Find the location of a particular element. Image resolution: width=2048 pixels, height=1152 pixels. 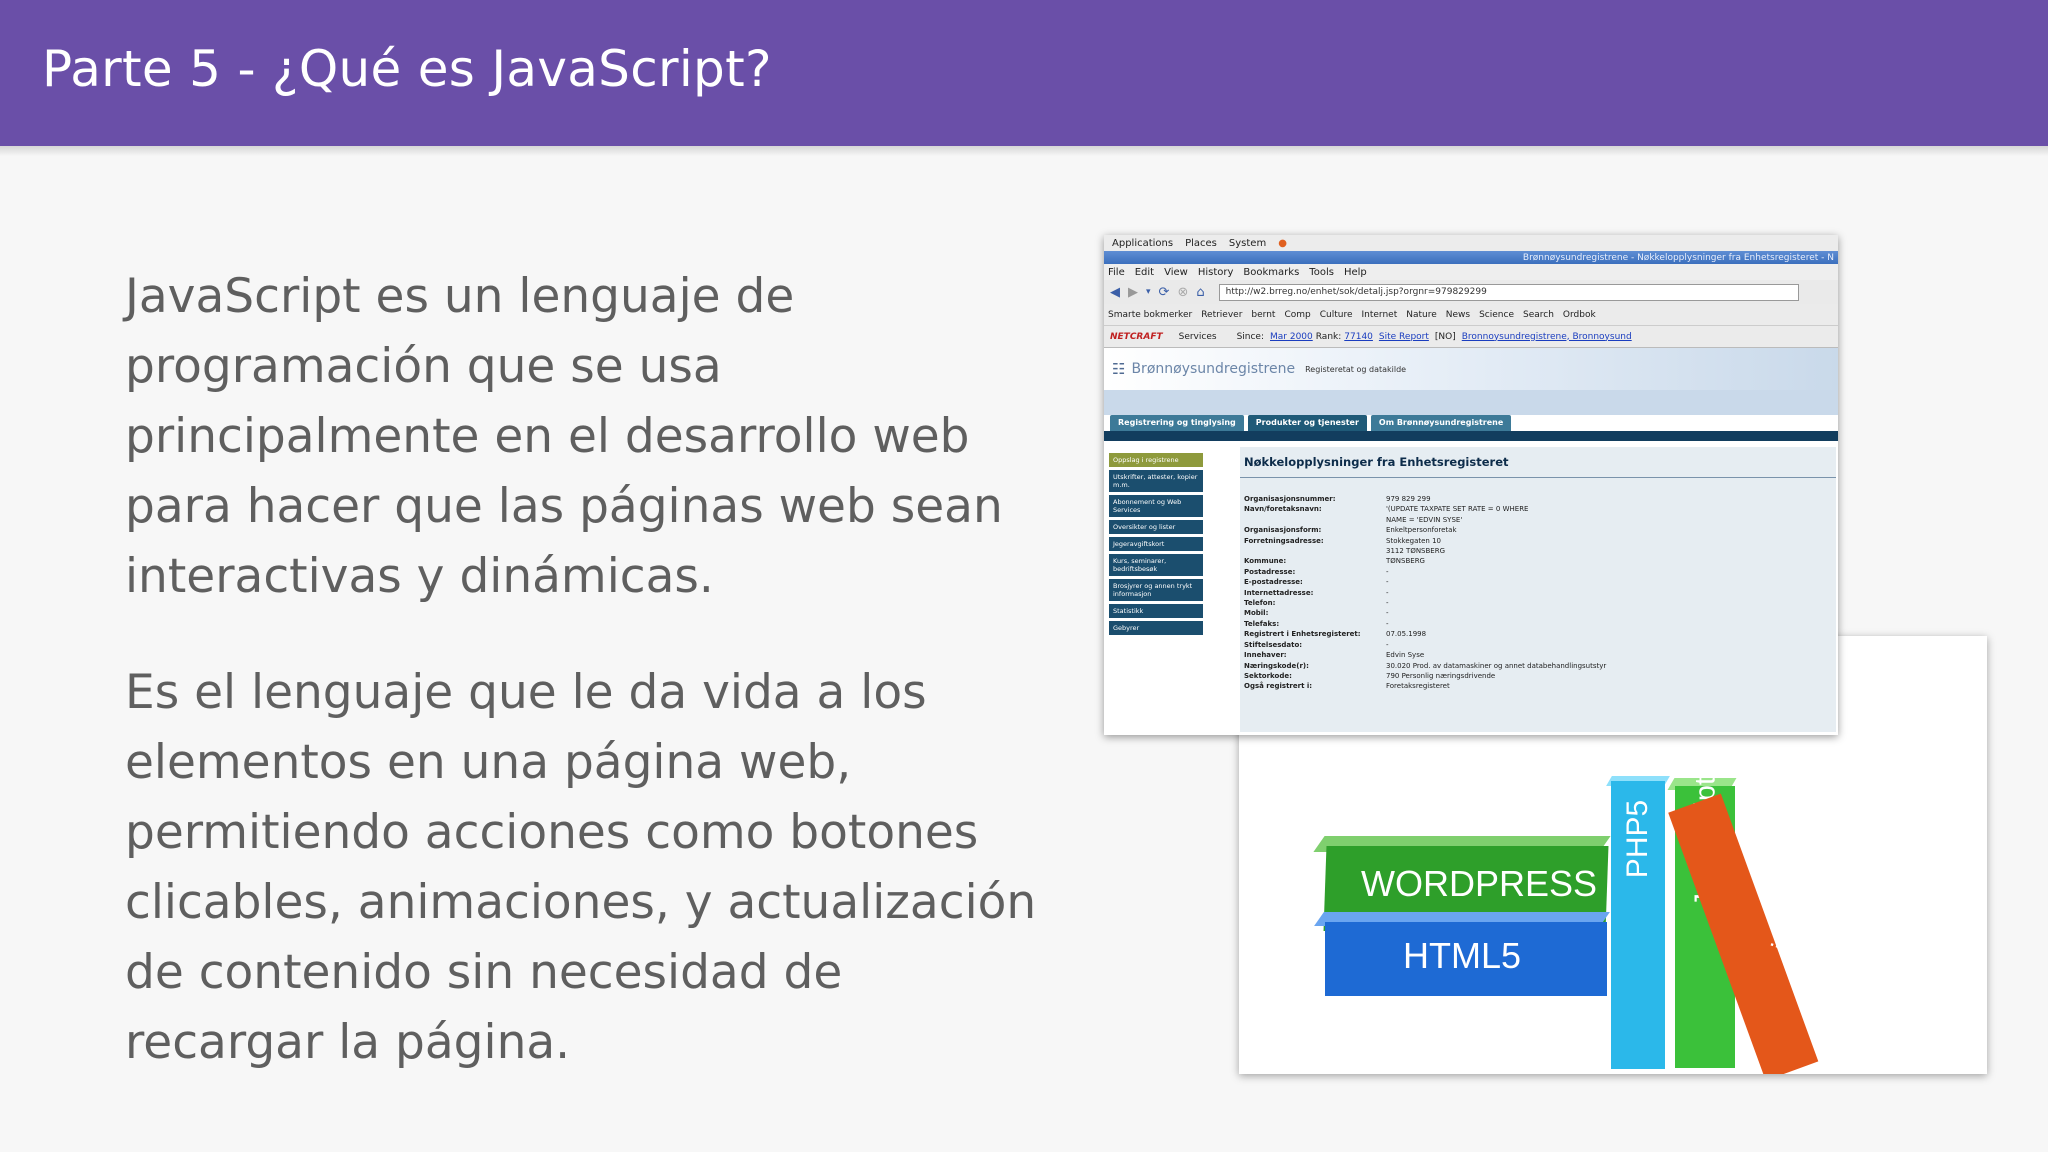

bookmark-nature: Nature is located at coordinates (1421, 315).